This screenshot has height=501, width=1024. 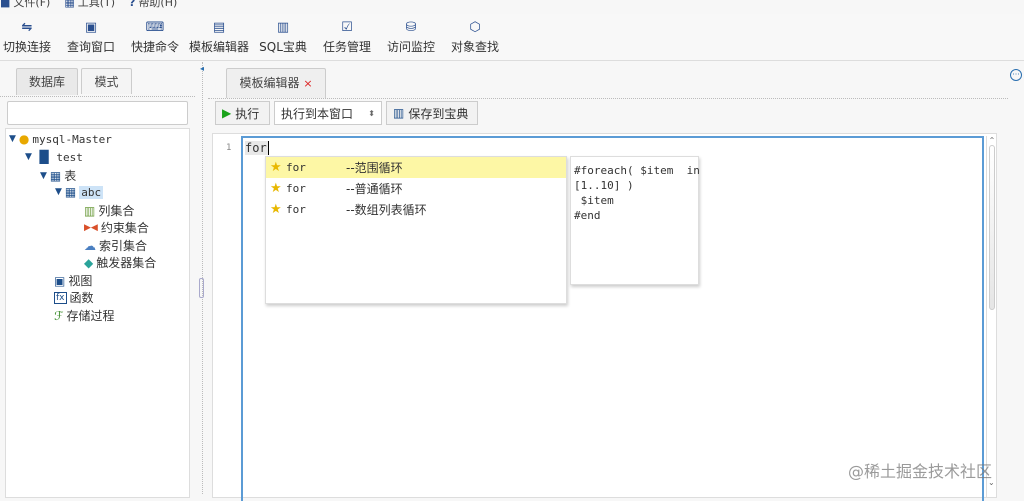 I want to click on access-monitor-button: ⛁ 访问监控, so click(x=411, y=37).